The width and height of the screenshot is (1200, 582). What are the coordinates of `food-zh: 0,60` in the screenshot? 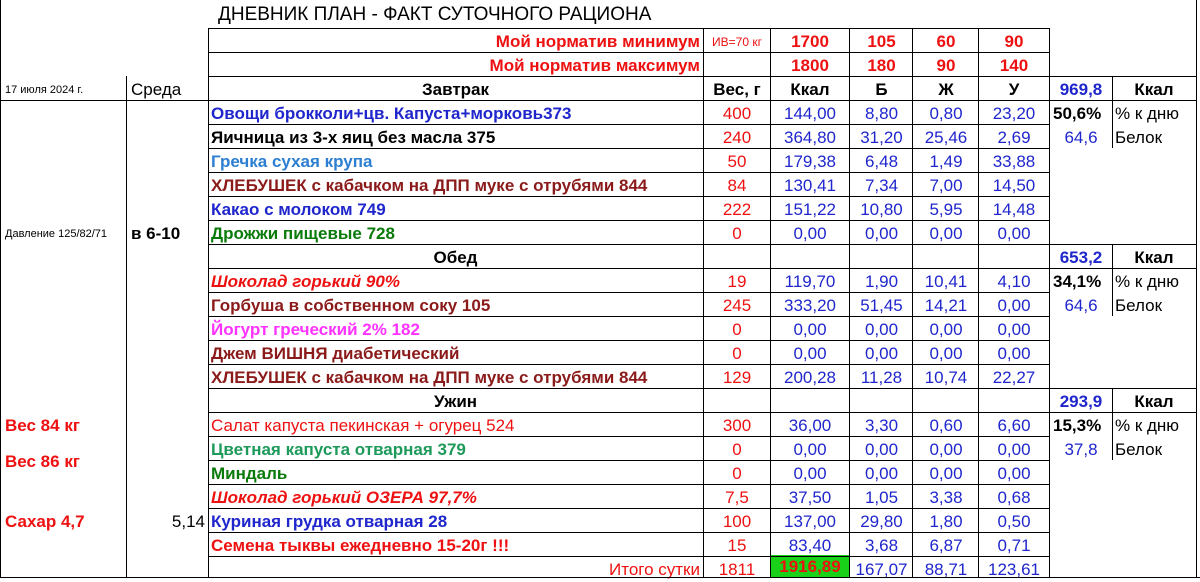 It's located at (946, 425).